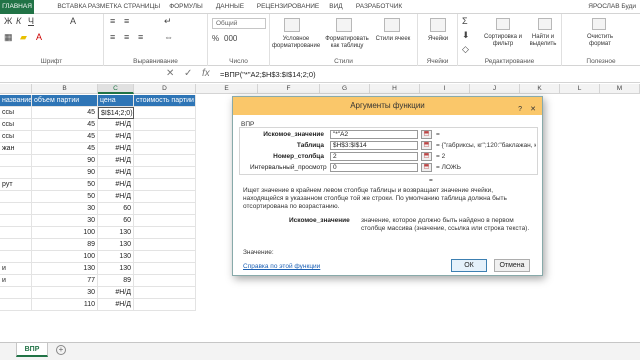 Image resolution: width=640 pixels, height=360 pixels. Describe the element at coordinates (140, 37) in the screenshot. I see `align-right-icon: ≡` at that location.